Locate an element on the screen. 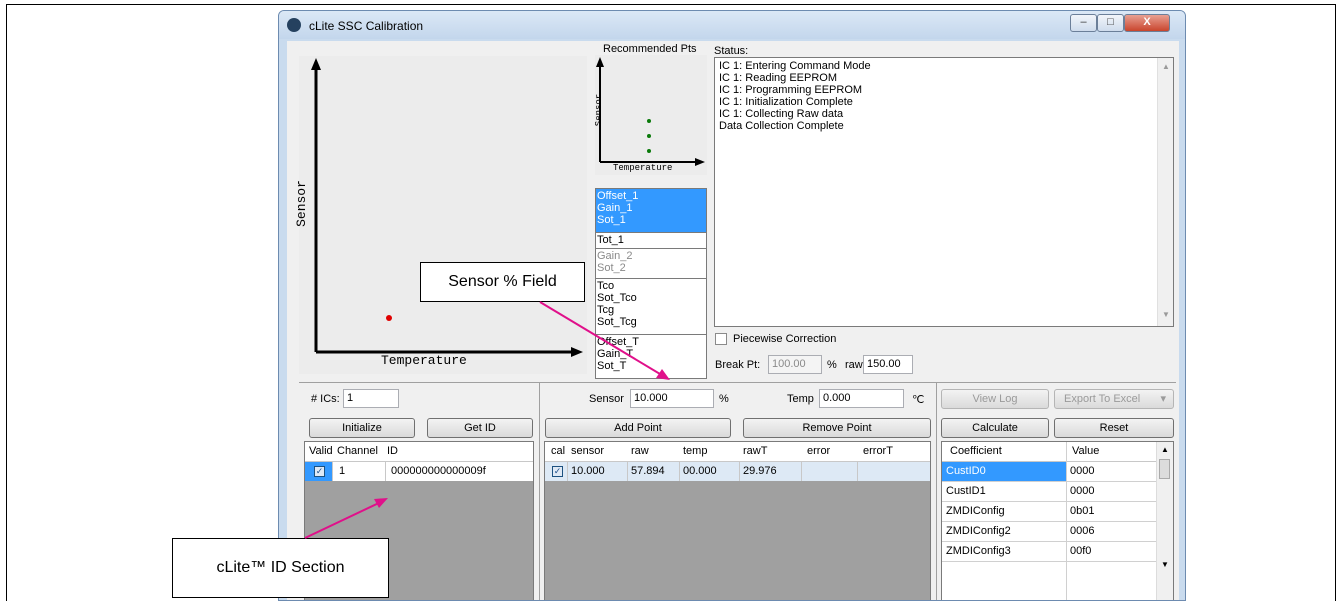  data-point is located at coordinates (389, 318).